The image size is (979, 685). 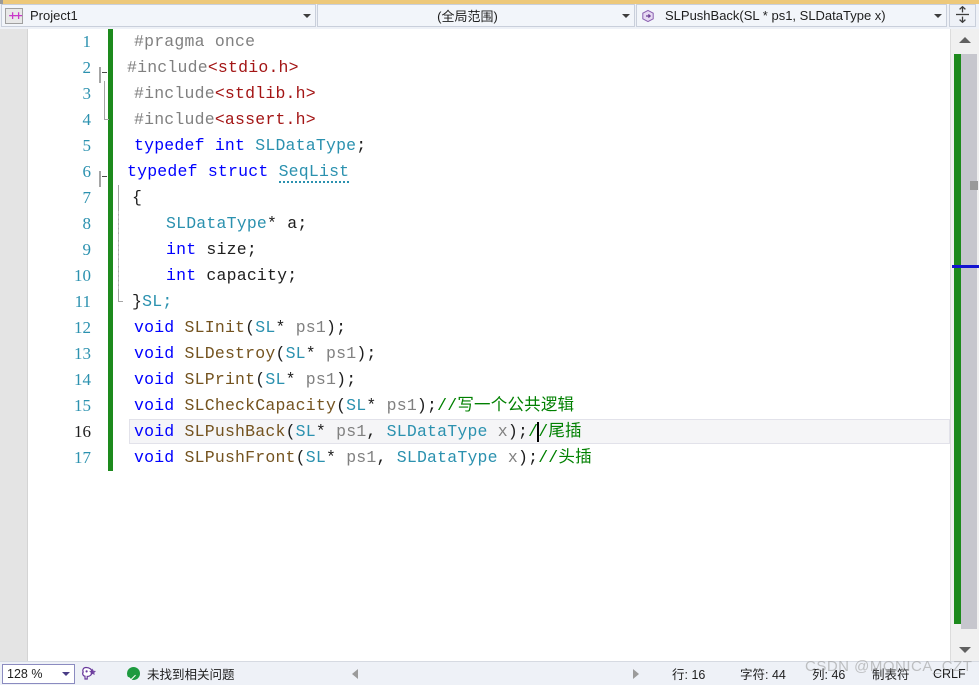 What do you see at coordinates (82, 275) in the screenshot?
I see `line-number: 10` at bounding box center [82, 275].